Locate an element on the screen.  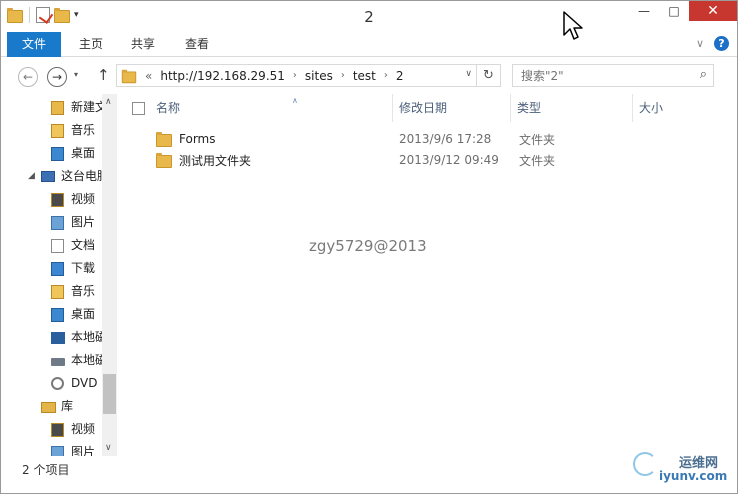
list-item: 测试用文件夹 2013/9/12 09:49 文件夹 is located at coordinates (352, 160).